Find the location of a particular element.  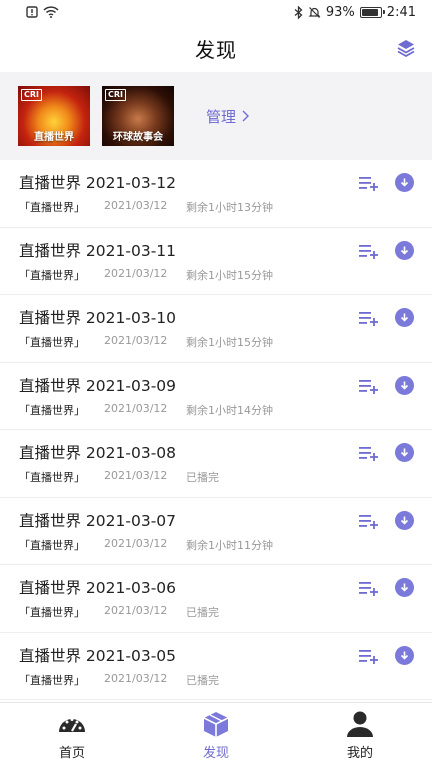

wifi-icon is located at coordinates (51, 12).